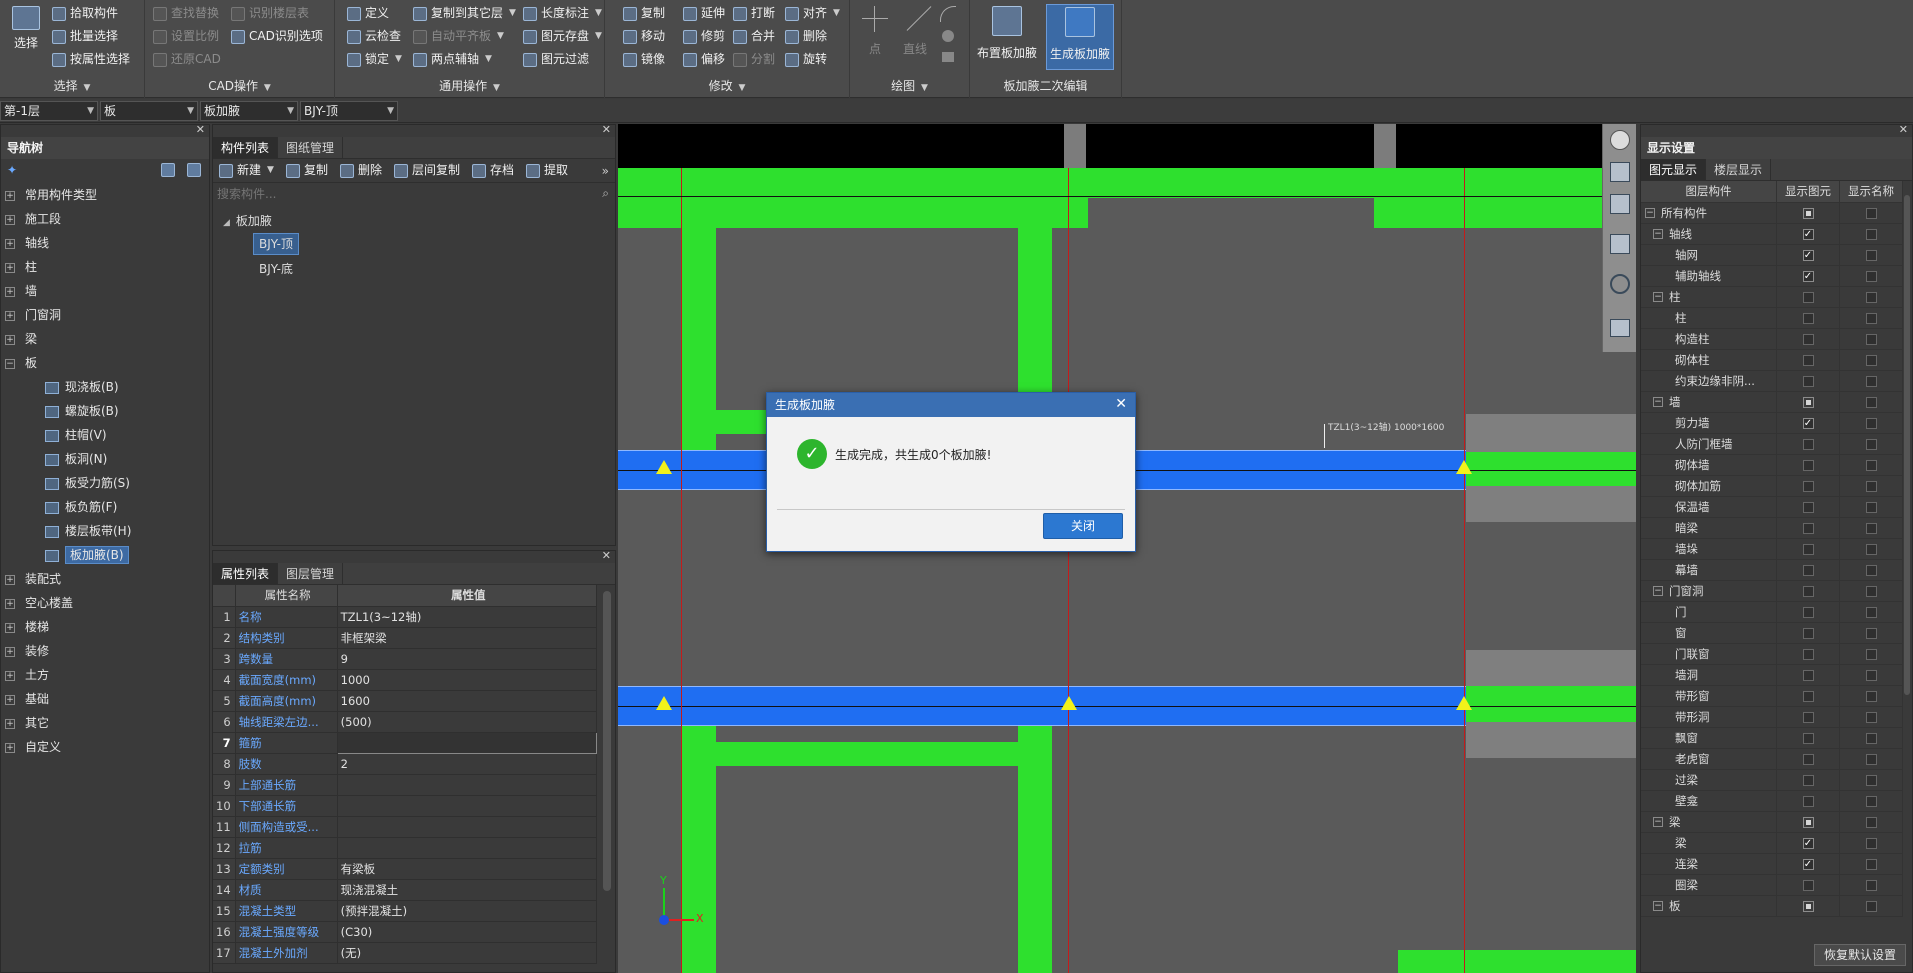 Image resolution: width=1913 pixels, height=973 pixels. I want to click on category-select: 板 ▼, so click(149, 111).